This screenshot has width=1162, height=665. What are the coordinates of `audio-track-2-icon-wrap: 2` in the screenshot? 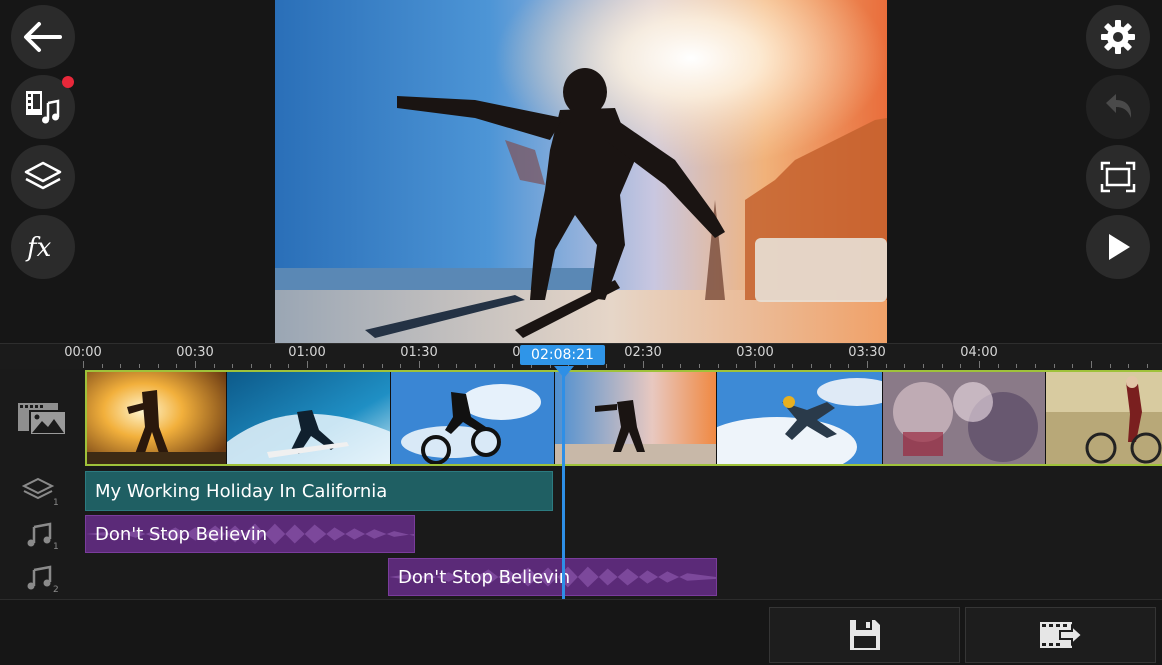 It's located at (42, 577).